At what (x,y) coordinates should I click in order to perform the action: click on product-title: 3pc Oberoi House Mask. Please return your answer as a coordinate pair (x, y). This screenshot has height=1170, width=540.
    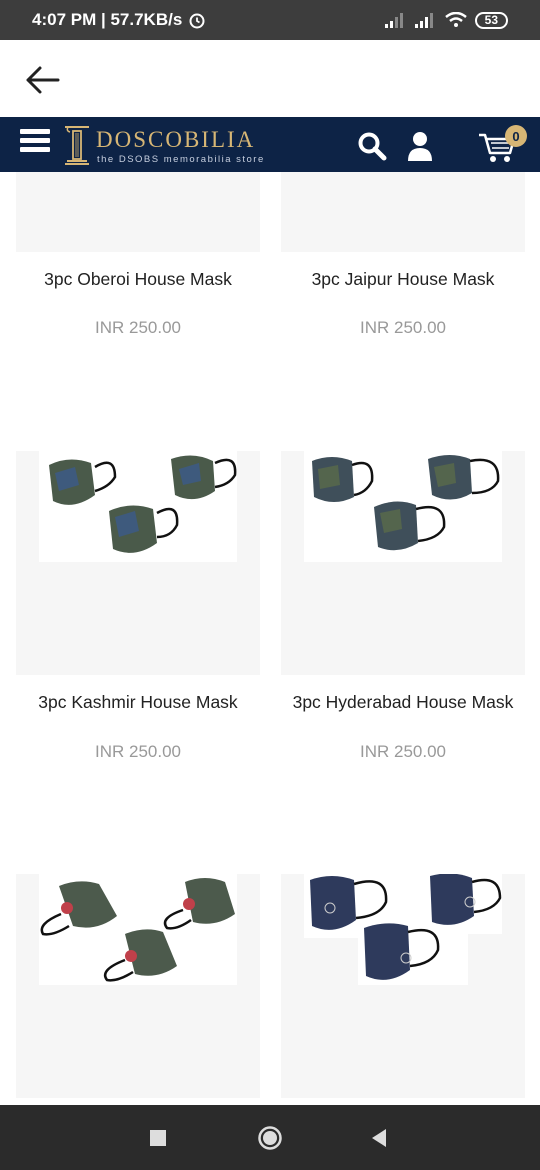
    Looking at the image, I should click on (138, 279).